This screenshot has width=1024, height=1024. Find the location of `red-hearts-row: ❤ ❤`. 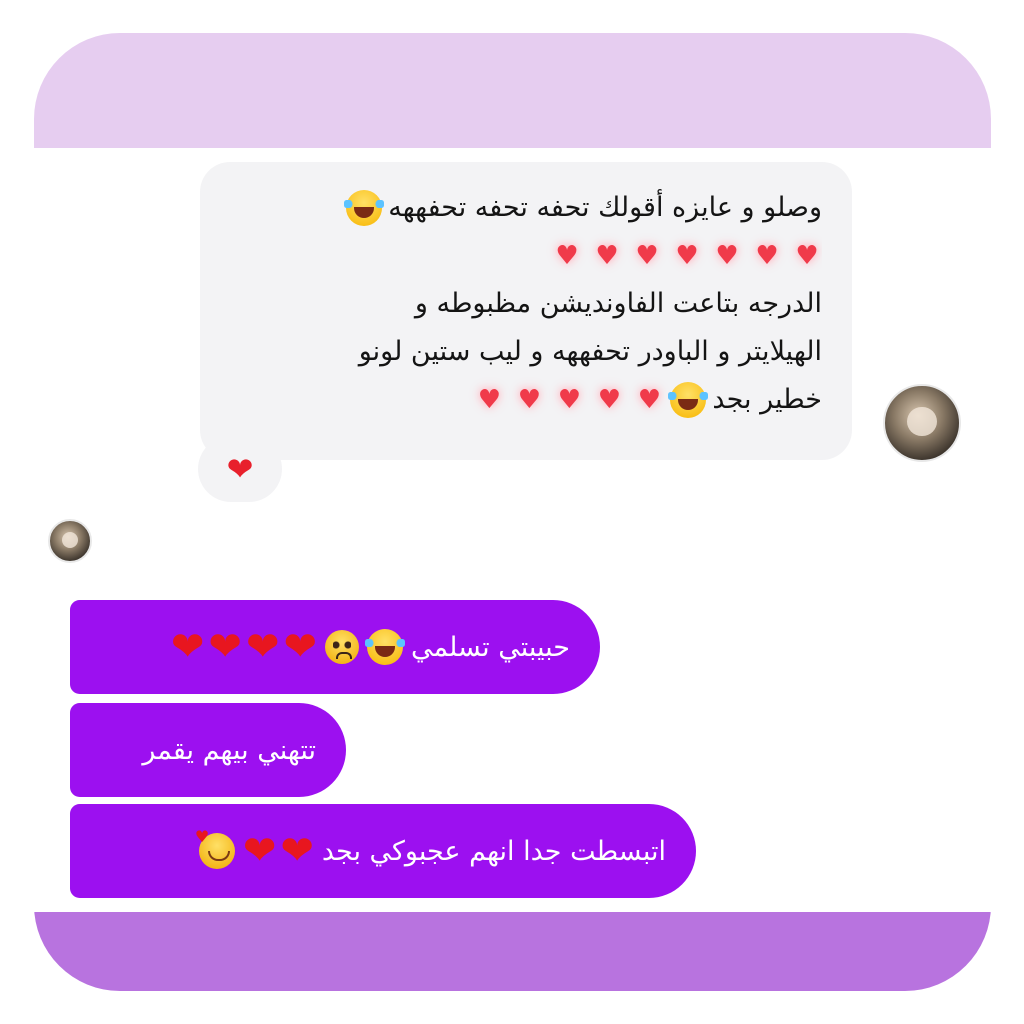

red-hearts-row: ❤ ❤ is located at coordinates (278, 851).